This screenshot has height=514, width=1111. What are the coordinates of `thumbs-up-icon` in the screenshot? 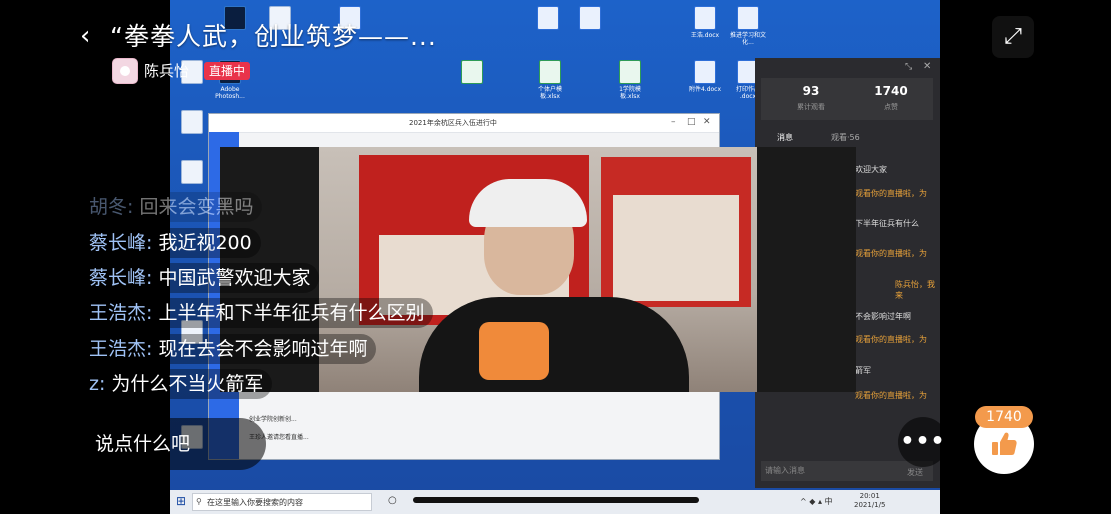 It's located at (1004, 443).